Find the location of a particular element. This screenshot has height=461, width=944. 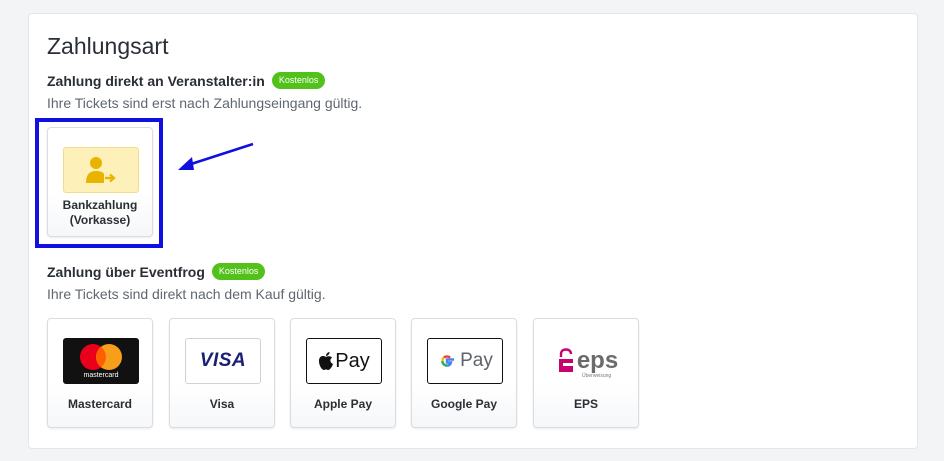

visa-logo: VISA is located at coordinates (223, 361).